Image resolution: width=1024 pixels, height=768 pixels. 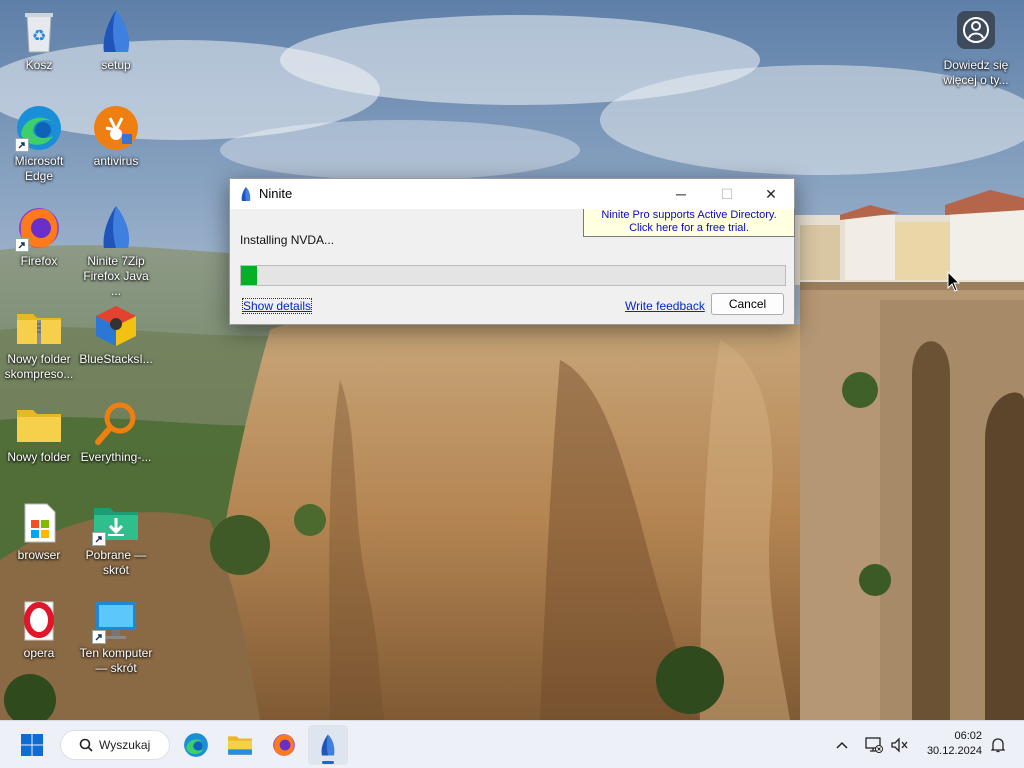 I want to click on network-status-icon, so click(x=874, y=745).